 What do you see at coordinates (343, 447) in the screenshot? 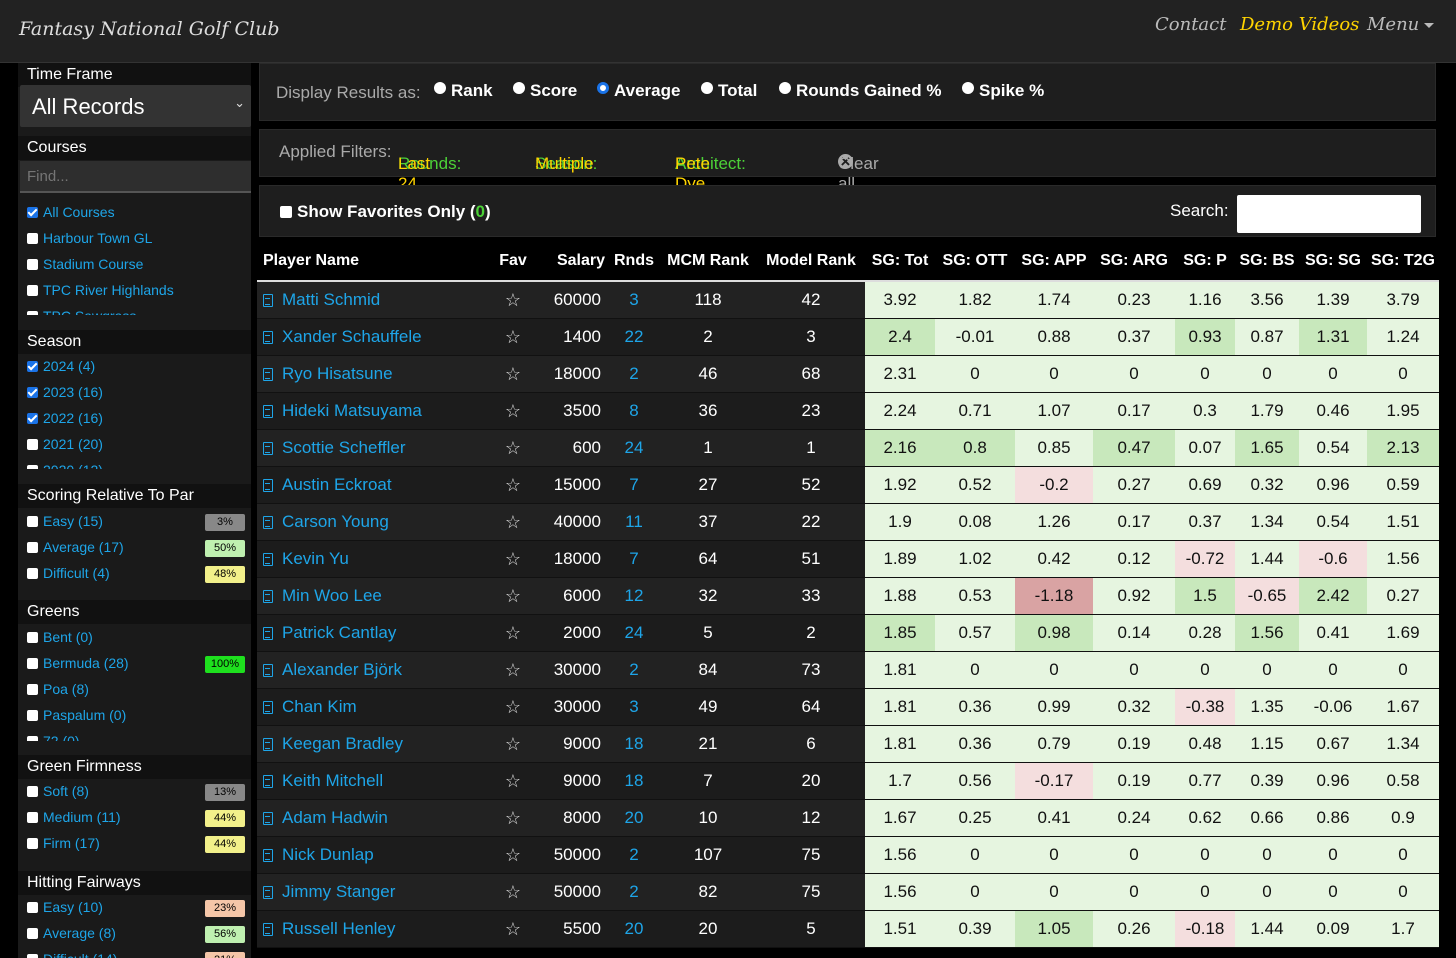
I see `player-name-link: Scottie Scheffler` at bounding box center [343, 447].